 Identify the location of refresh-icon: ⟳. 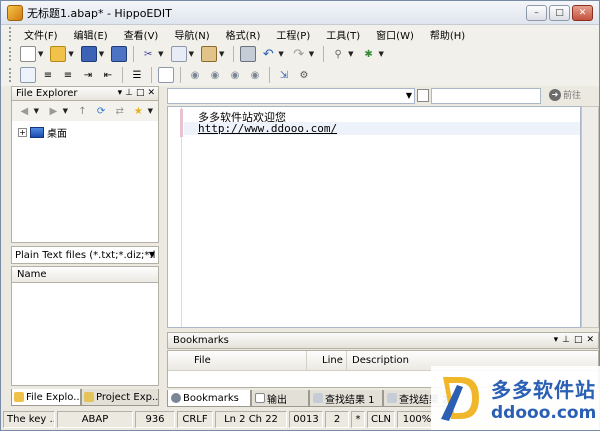
(101, 111).